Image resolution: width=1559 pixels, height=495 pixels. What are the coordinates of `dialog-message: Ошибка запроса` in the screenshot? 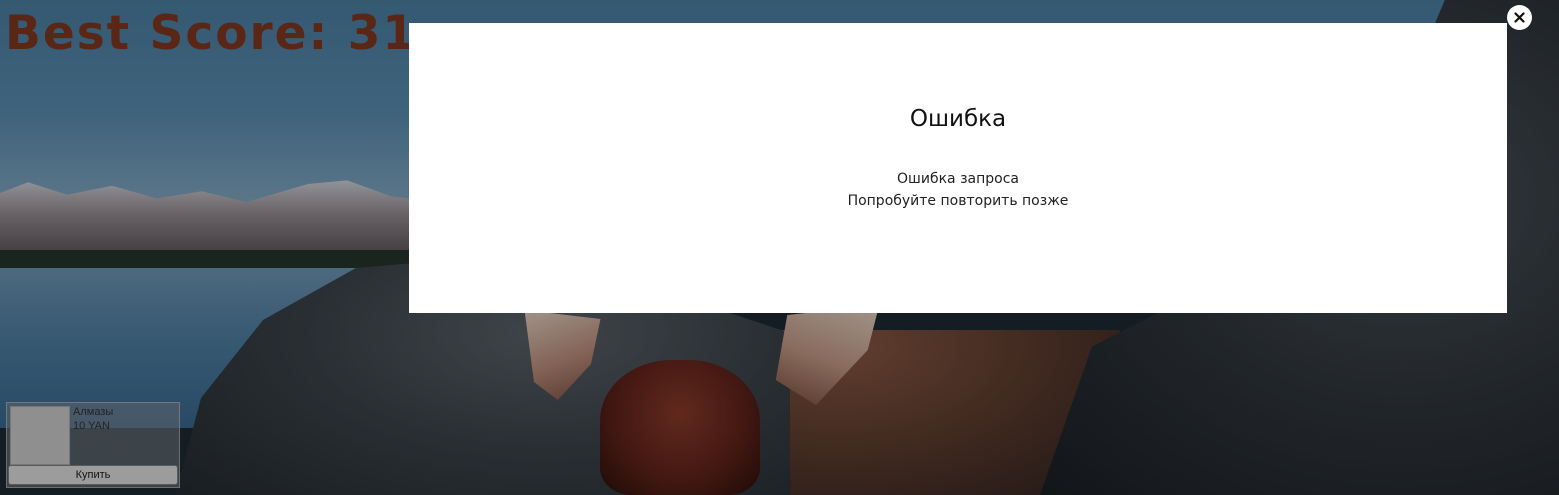 It's located at (958, 179).